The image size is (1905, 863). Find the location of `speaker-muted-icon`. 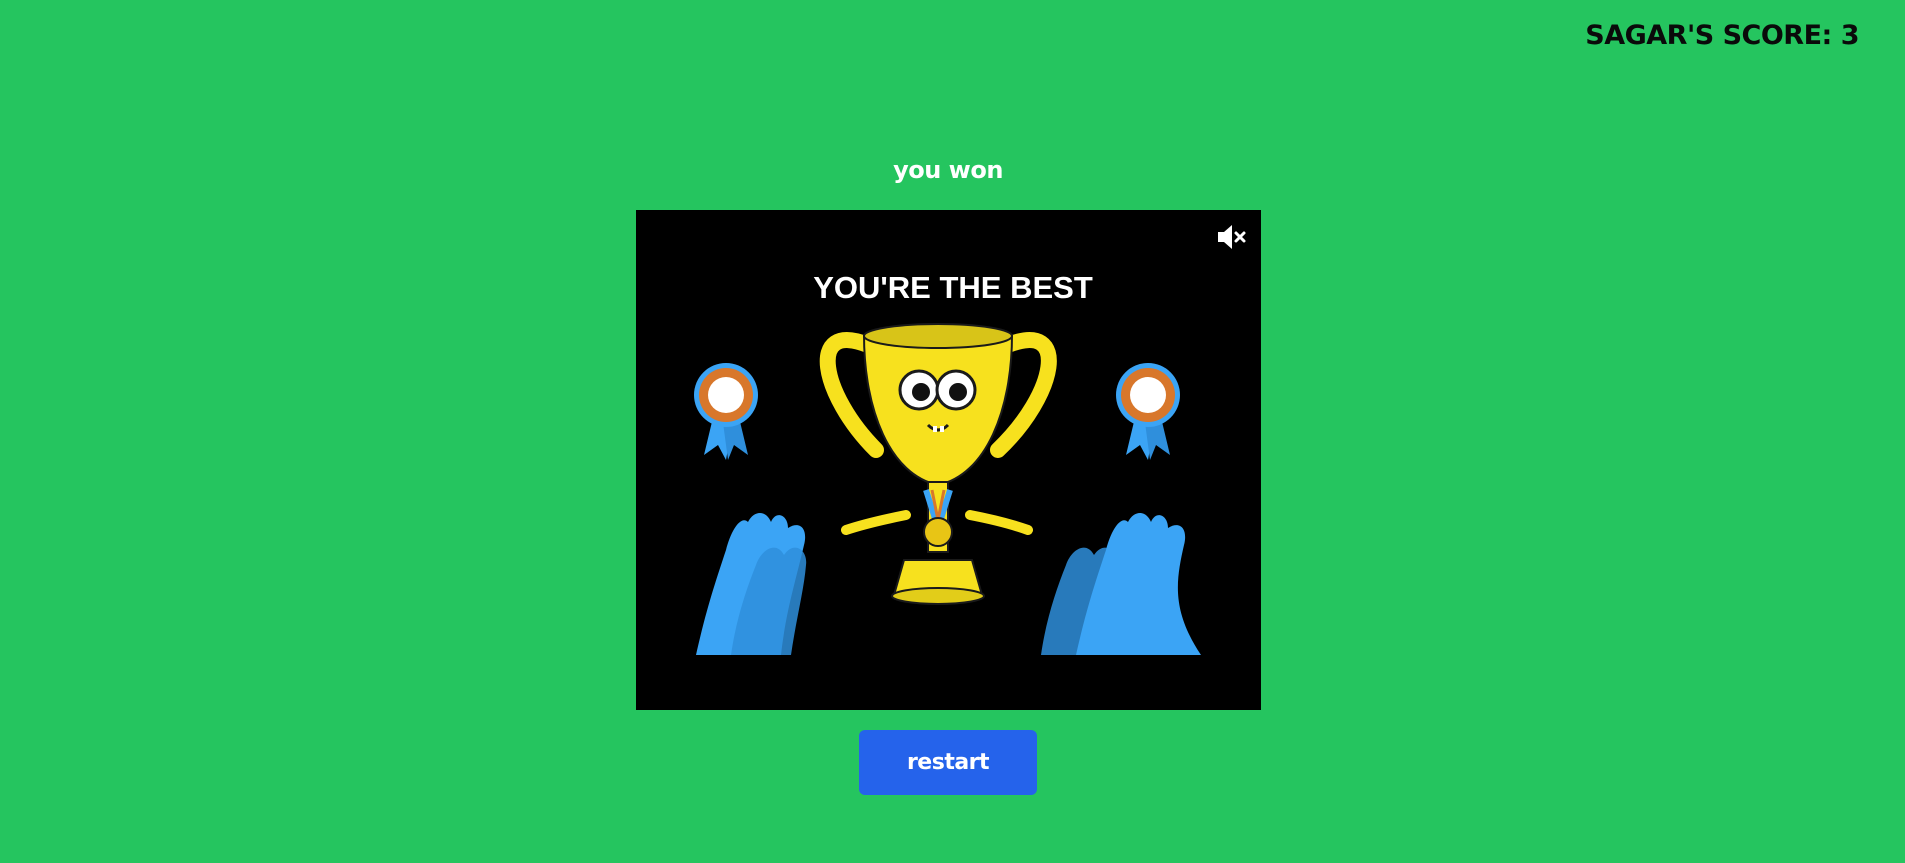

speaker-muted-icon is located at coordinates (1232, 237).